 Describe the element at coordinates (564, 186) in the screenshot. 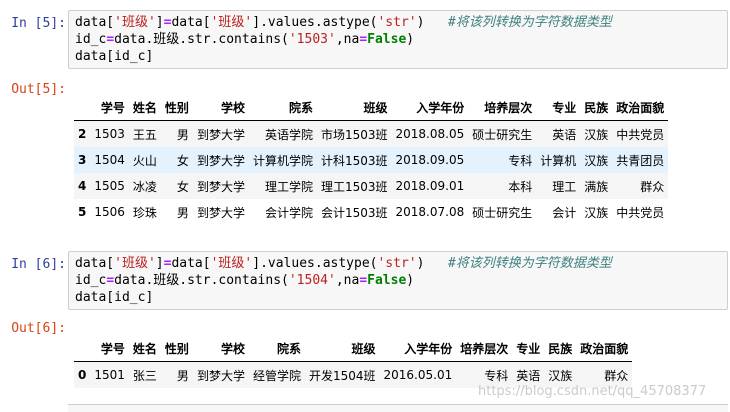

I see `table-cell: 理工` at that location.